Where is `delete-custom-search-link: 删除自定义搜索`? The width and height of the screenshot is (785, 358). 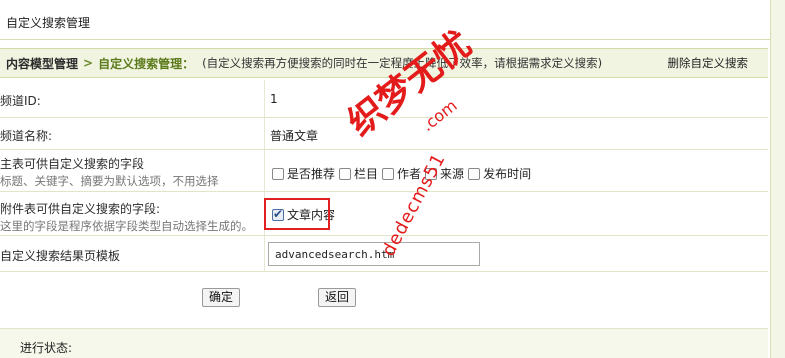
delete-custom-search-link: 删除自定义搜索 is located at coordinates (708, 63).